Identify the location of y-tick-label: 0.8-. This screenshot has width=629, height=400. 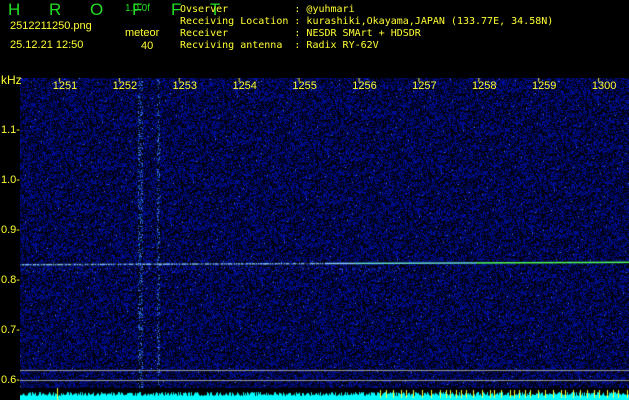
(10, 280).